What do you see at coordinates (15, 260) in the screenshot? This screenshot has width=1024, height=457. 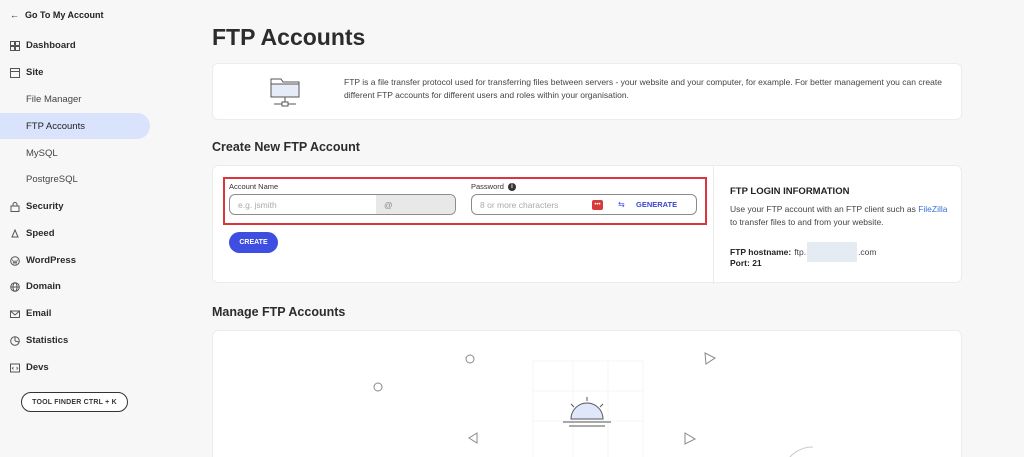 I see `wordpress-icon` at bounding box center [15, 260].